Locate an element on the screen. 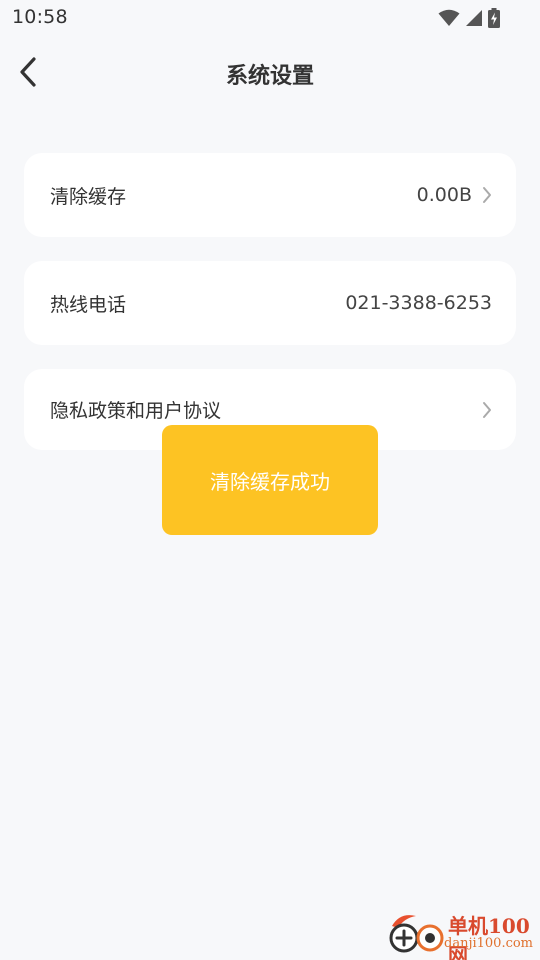 This screenshot has width=540, height=960. settings-item-right: 021-3388-6253 is located at coordinates (418, 303).